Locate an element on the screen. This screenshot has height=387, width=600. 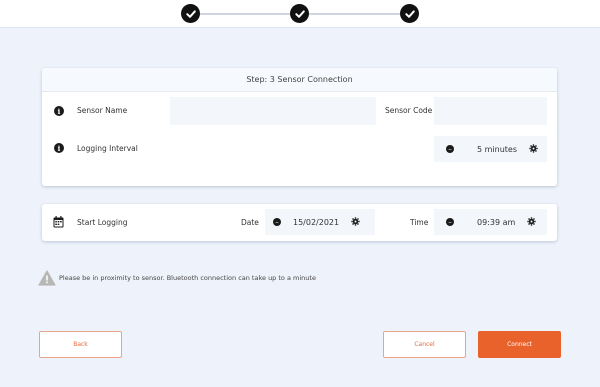
start-logging-label: Start Logging is located at coordinates (102, 222).